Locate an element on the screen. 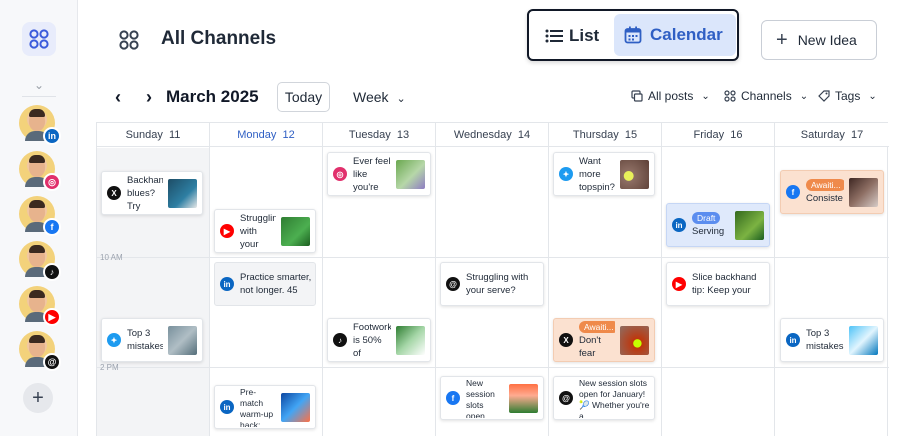 The image size is (900, 436). add-channel-button: + is located at coordinates (38, 398).